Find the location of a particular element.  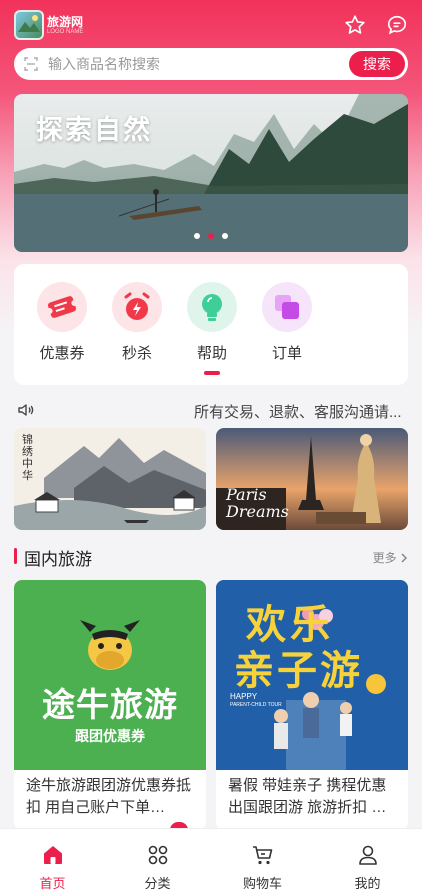

more-label: 更多 is located at coordinates (384, 558).